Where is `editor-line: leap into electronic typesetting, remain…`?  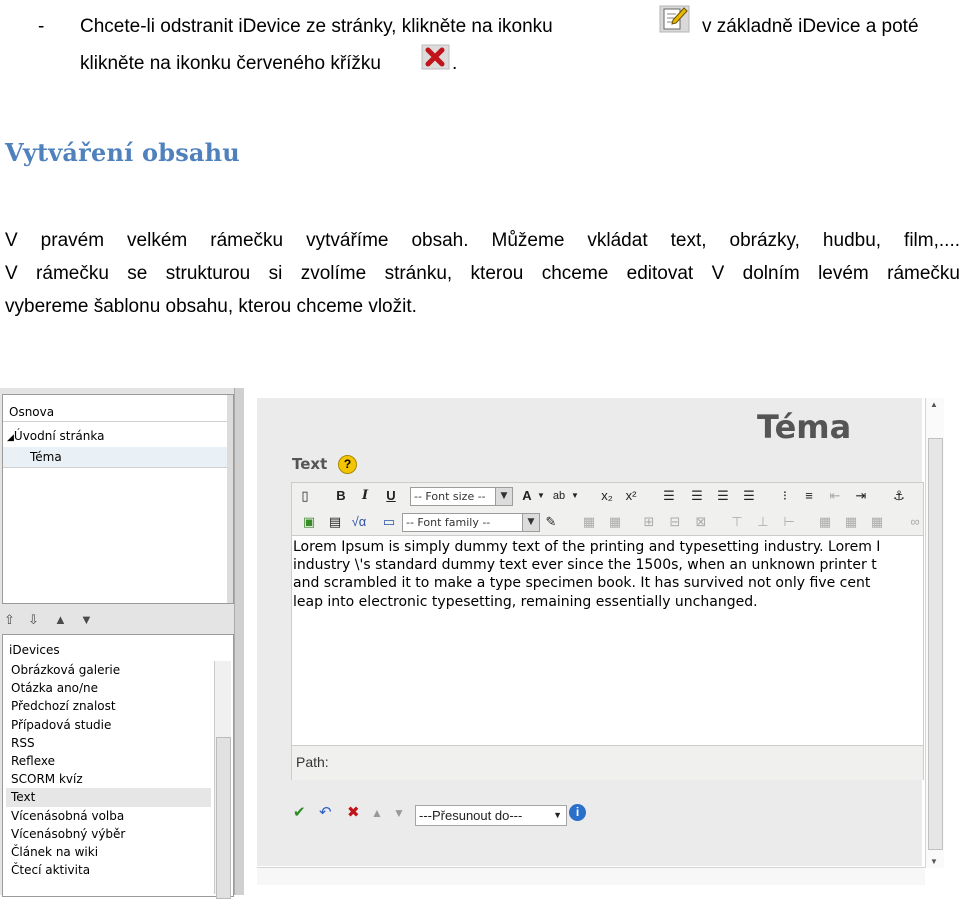
editor-line: leap into electronic typesetting, remain… is located at coordinates (525, 601).